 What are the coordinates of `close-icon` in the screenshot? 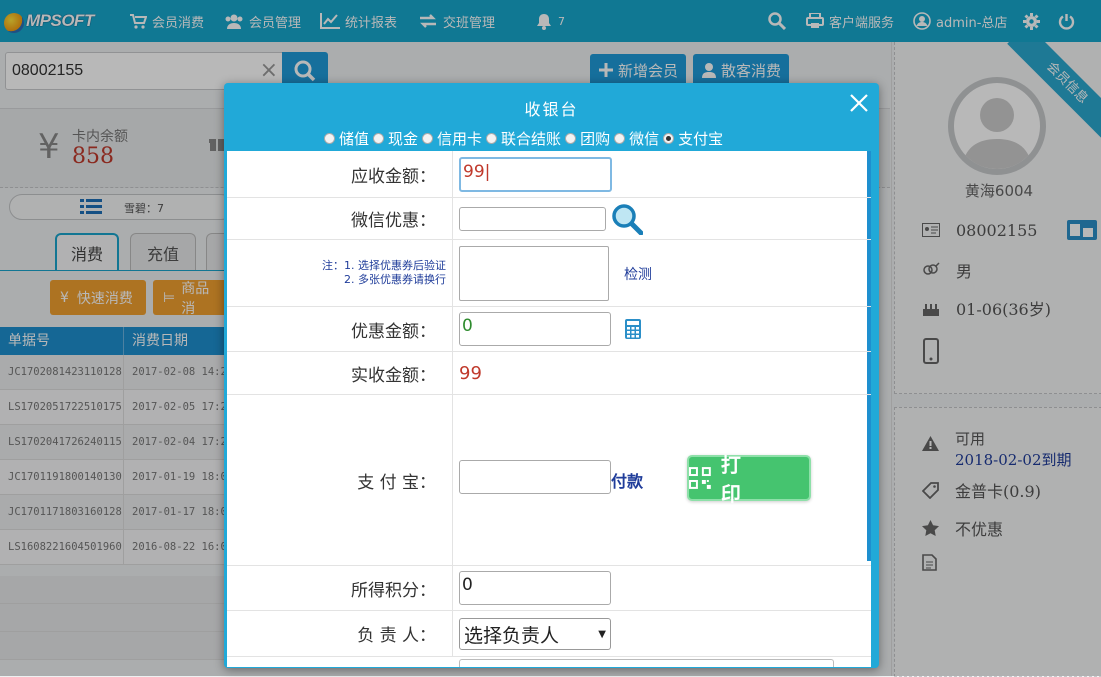 It's located at (859, 103).